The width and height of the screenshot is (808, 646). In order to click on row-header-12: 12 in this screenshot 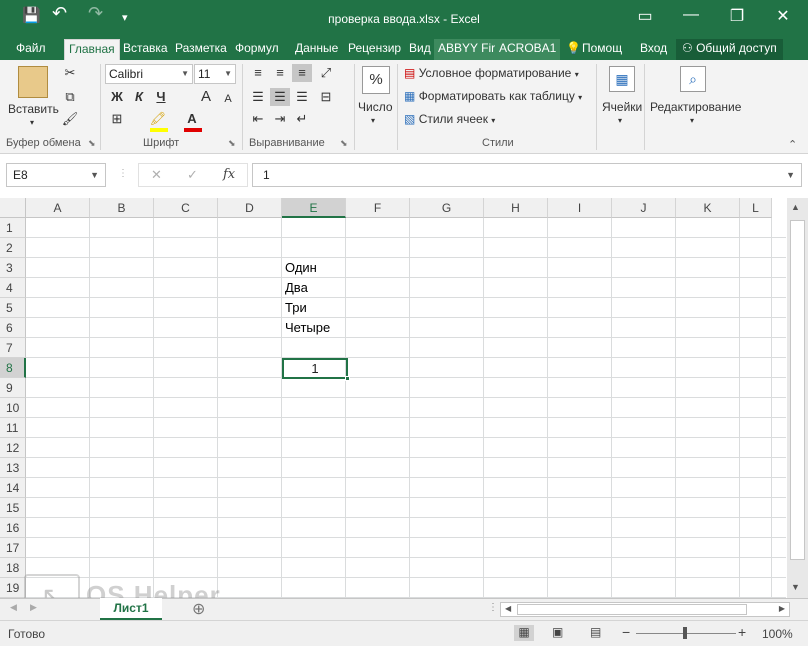, I will do `click(13, 448)`.